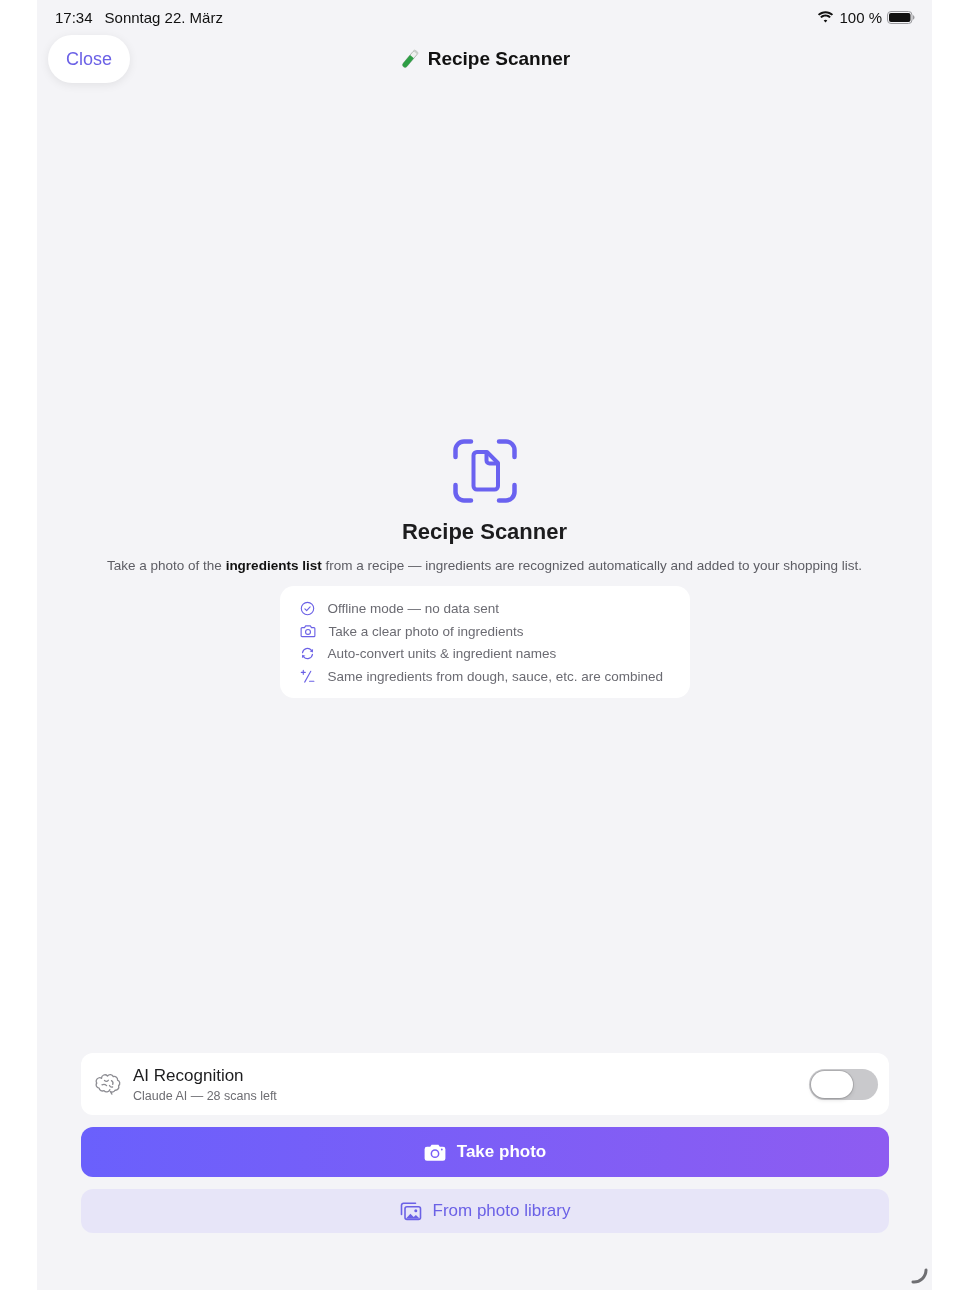 The width and height of the screenshot is (968, 1290). I want to click on tip-text: Same ingredients from dough, sauce, etc. are combined, so click(495, 676).